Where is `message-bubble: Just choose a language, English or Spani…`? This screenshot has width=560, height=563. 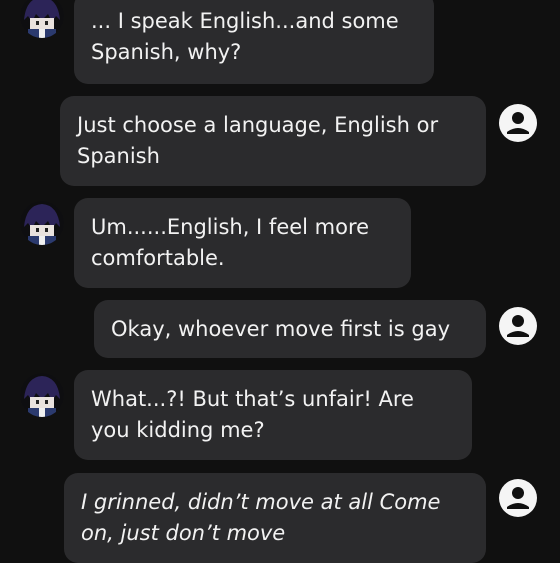 message-bubble: Just choose a language, English or Spani… is located at coordinates (273, 141).